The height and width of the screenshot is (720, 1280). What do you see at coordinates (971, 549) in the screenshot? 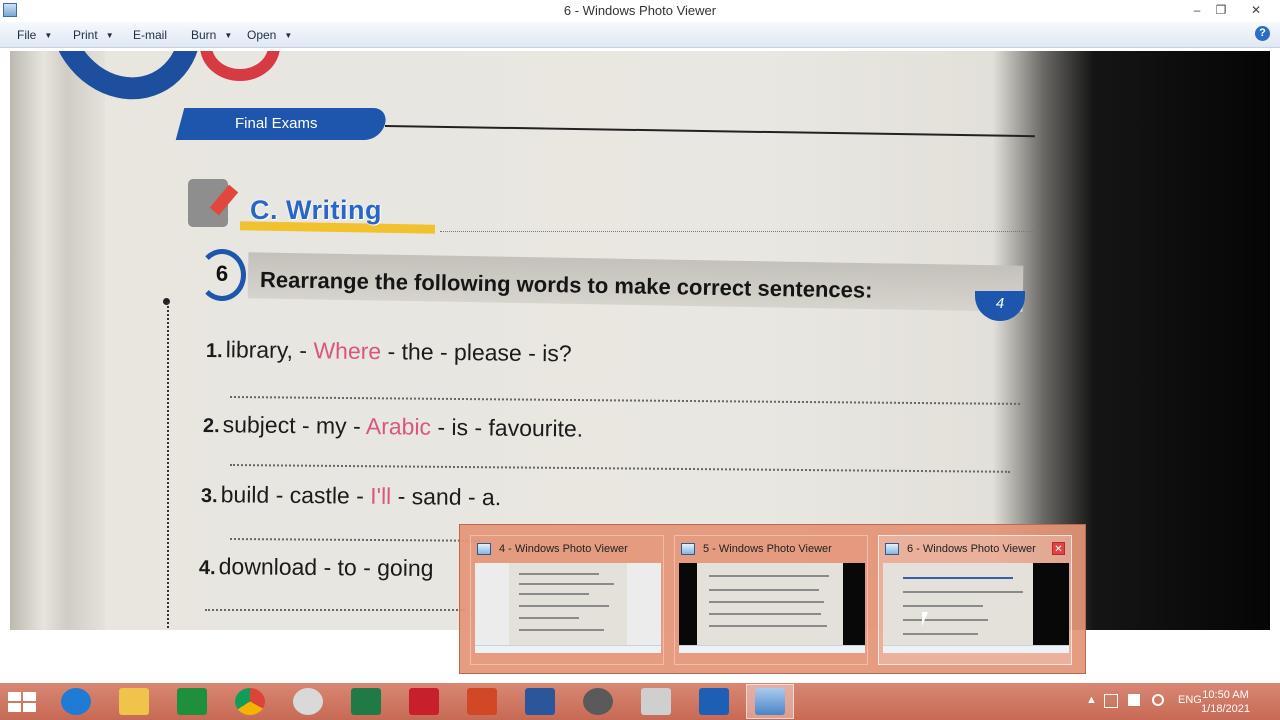
I see `thumbnail-title: 6 - Windows Photo Viewer` at bounding box center [971, 549].